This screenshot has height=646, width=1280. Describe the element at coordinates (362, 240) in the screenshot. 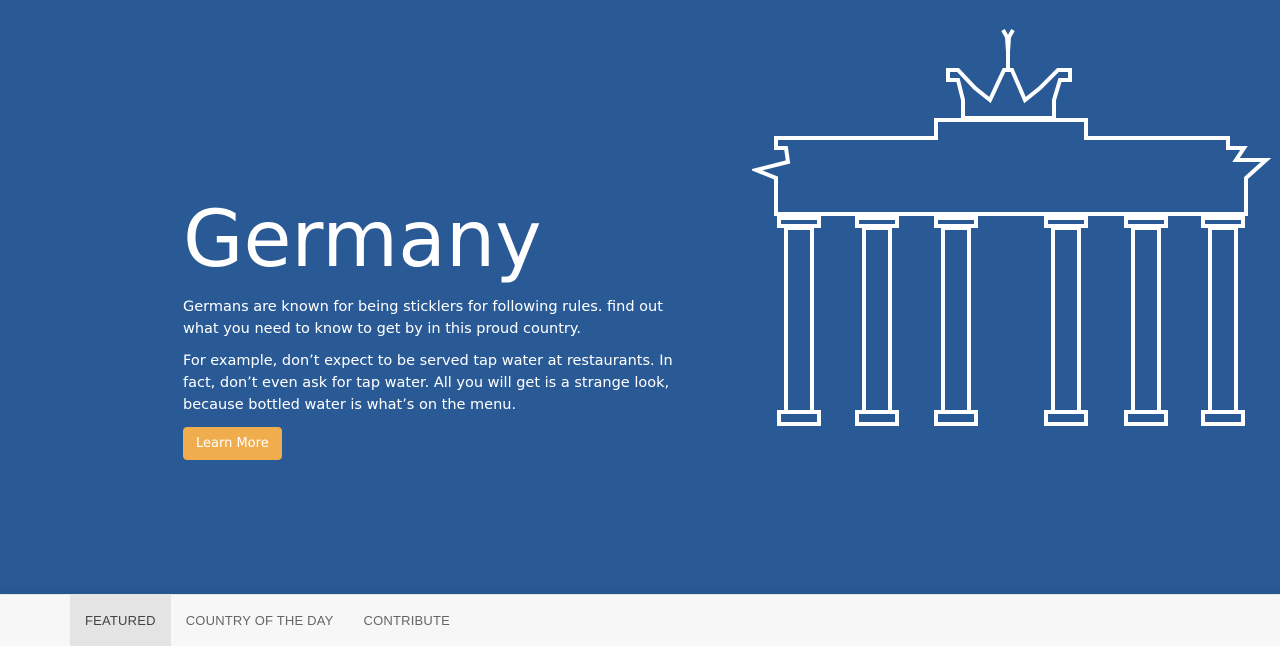

I see `page-title: Germany` at that location.